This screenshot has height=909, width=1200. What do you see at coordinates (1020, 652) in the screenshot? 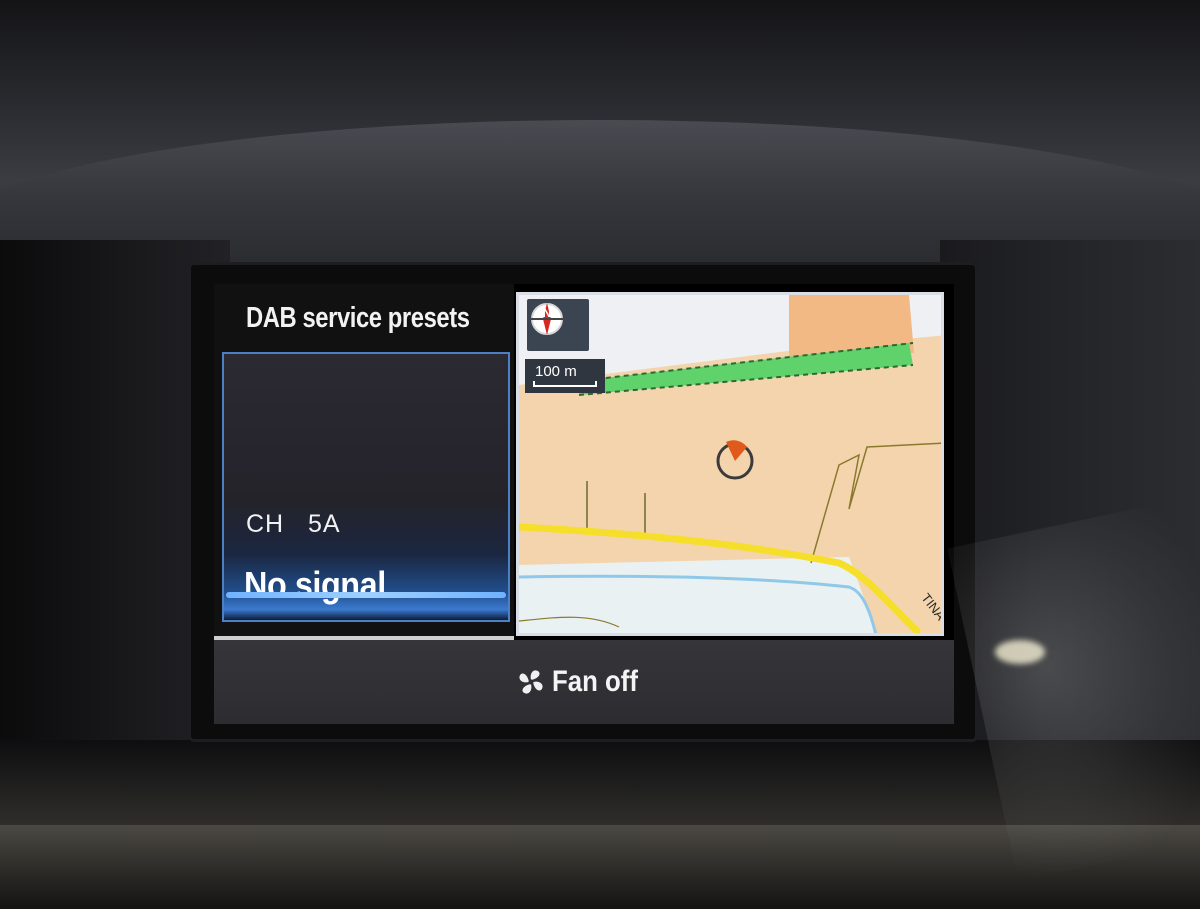
I see `light-reflection` at bounding box center [1020, 652].